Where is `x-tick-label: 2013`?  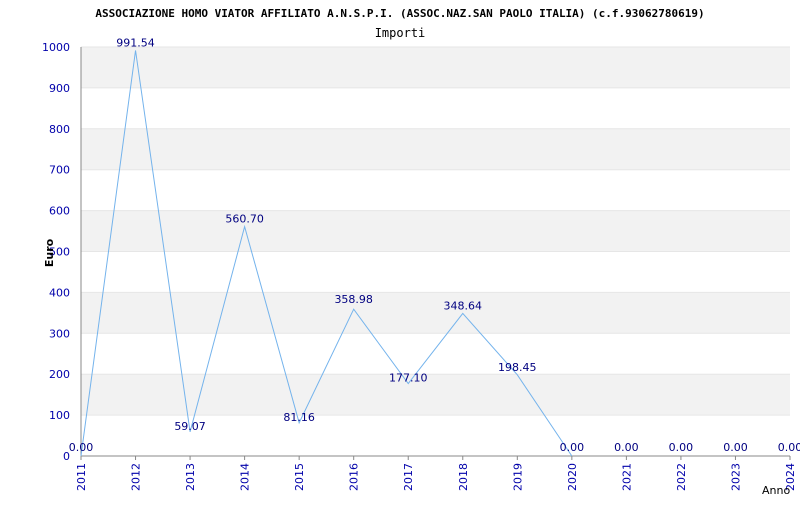
x-tick-label: 2013 is located at coordinates (190, 477).